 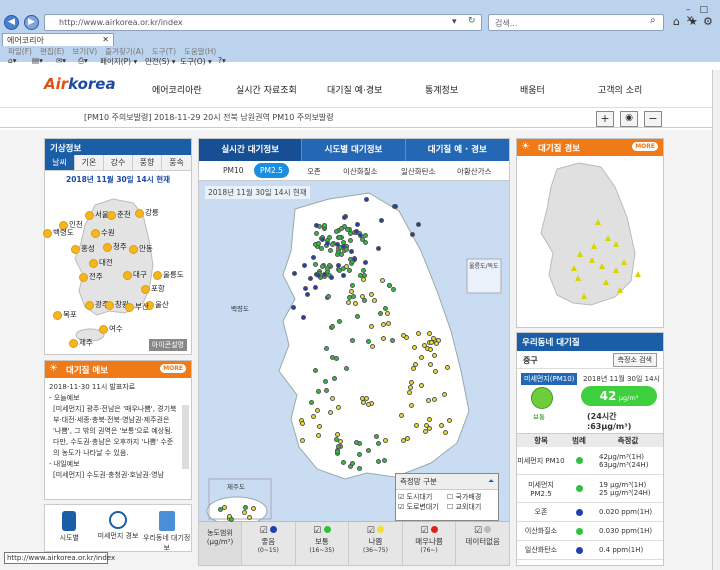 What do you see at coordinates (471, 507) in the screenshot?
I see `checkbox-suburban: ☐ 교외대기` at bounding box center [471, 507].